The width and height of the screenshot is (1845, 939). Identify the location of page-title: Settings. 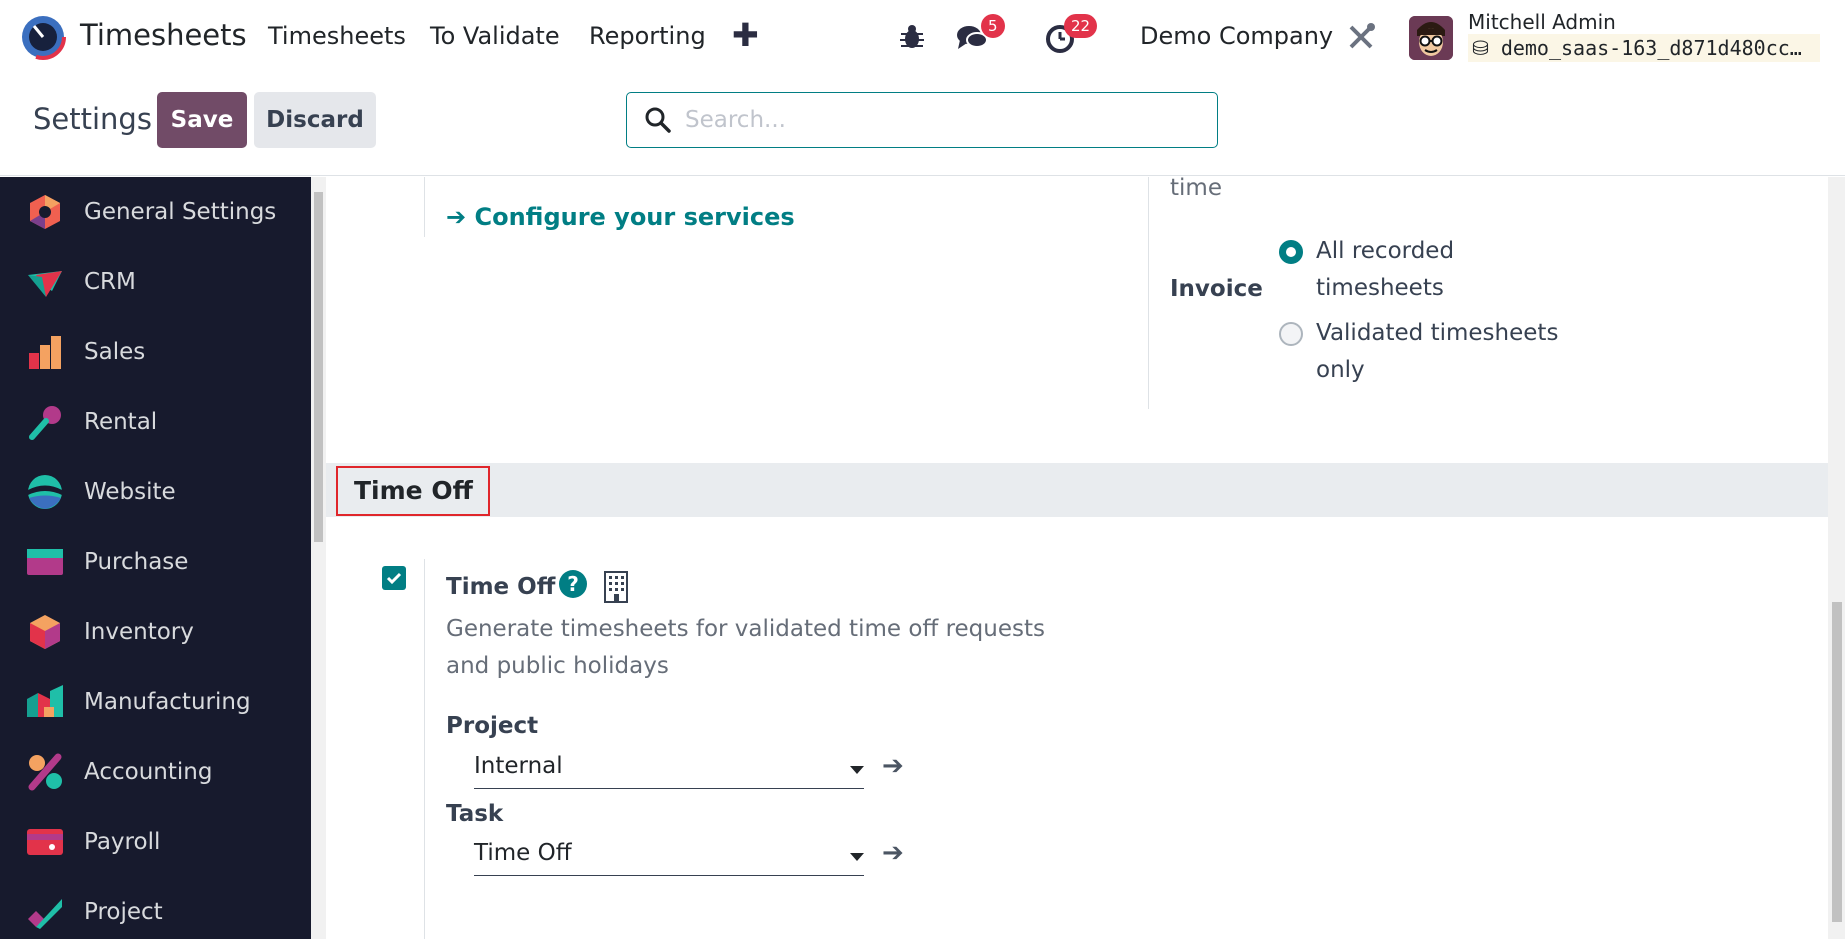
(92, 119).